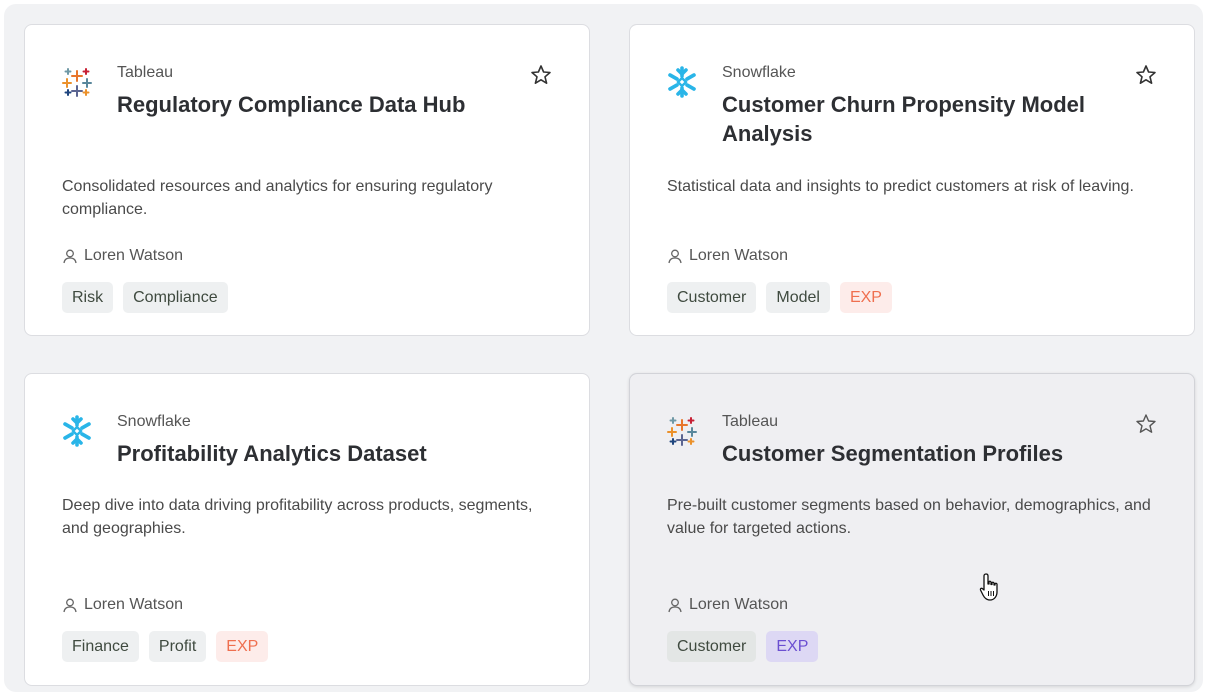 This screenshot has height=695, width=1205. Describe the element at coordinates (312, 104) in the screenshot. I see `card-title: Regulatory Compliance Data Hub` at that location.